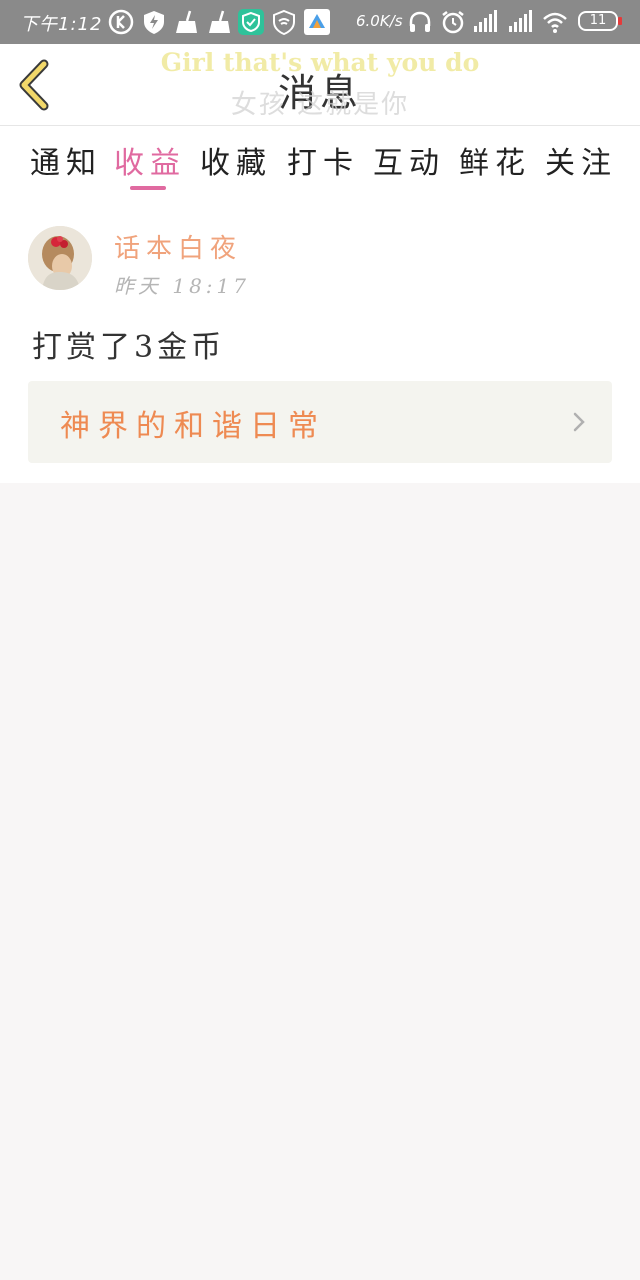  Describe the element at coordinates (148, 188) in the screenshot. I see `active-tab-indicator` at that location.